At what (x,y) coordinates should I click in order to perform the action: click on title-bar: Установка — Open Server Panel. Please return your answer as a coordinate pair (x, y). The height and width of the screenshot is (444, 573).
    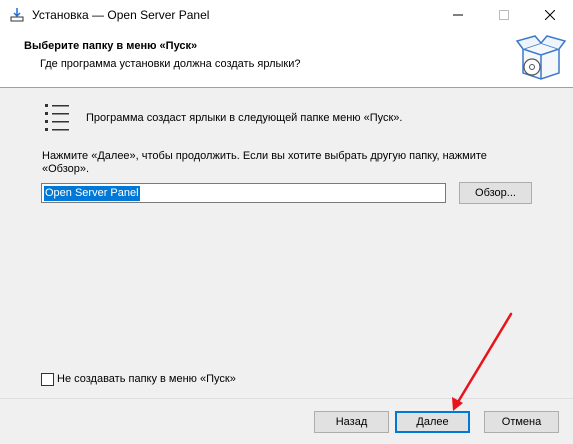
    Looking at the image, I should click on (286, 15).